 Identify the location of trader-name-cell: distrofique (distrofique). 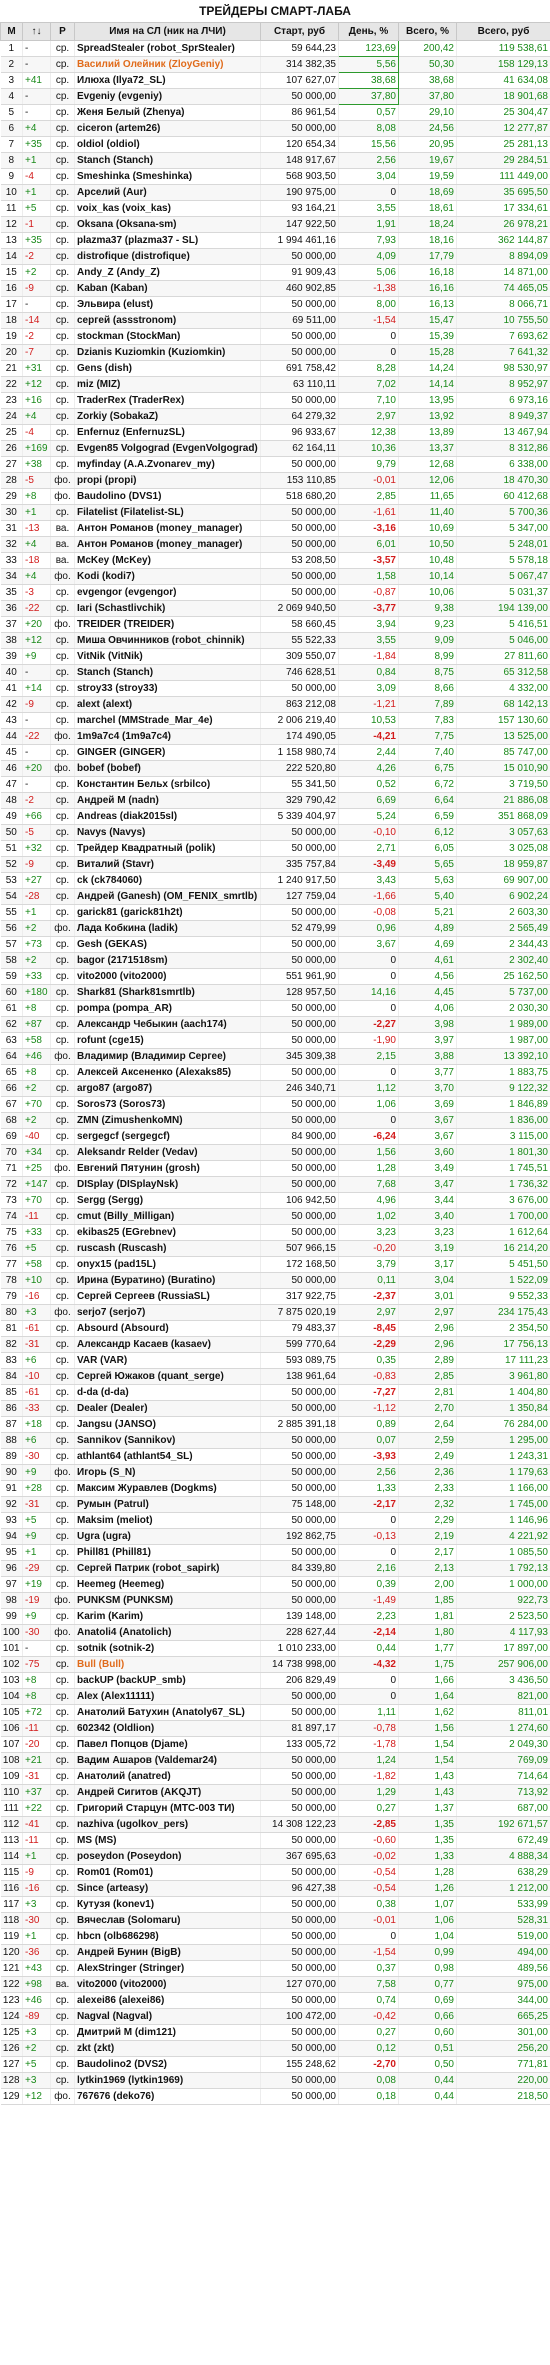
(167, 256).